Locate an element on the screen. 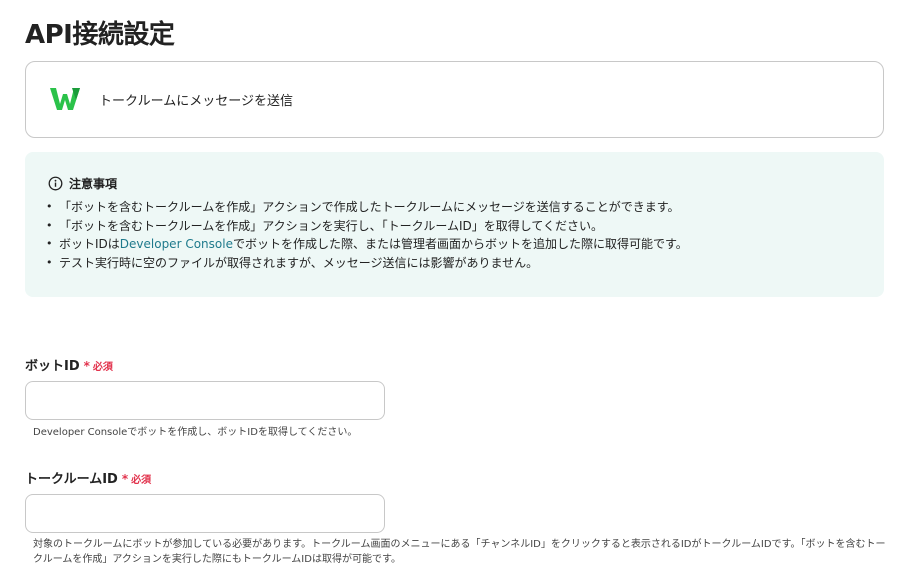 This screenshot has width=904, height=583. notice-title: 注意事項 is located at coordinates (93, 184).